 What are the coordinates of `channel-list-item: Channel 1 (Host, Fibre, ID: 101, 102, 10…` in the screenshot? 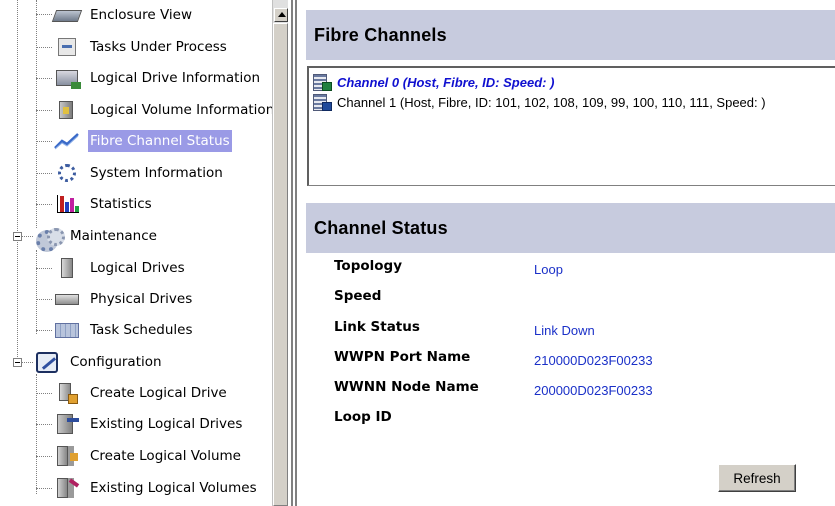 It's located at (539, 102).